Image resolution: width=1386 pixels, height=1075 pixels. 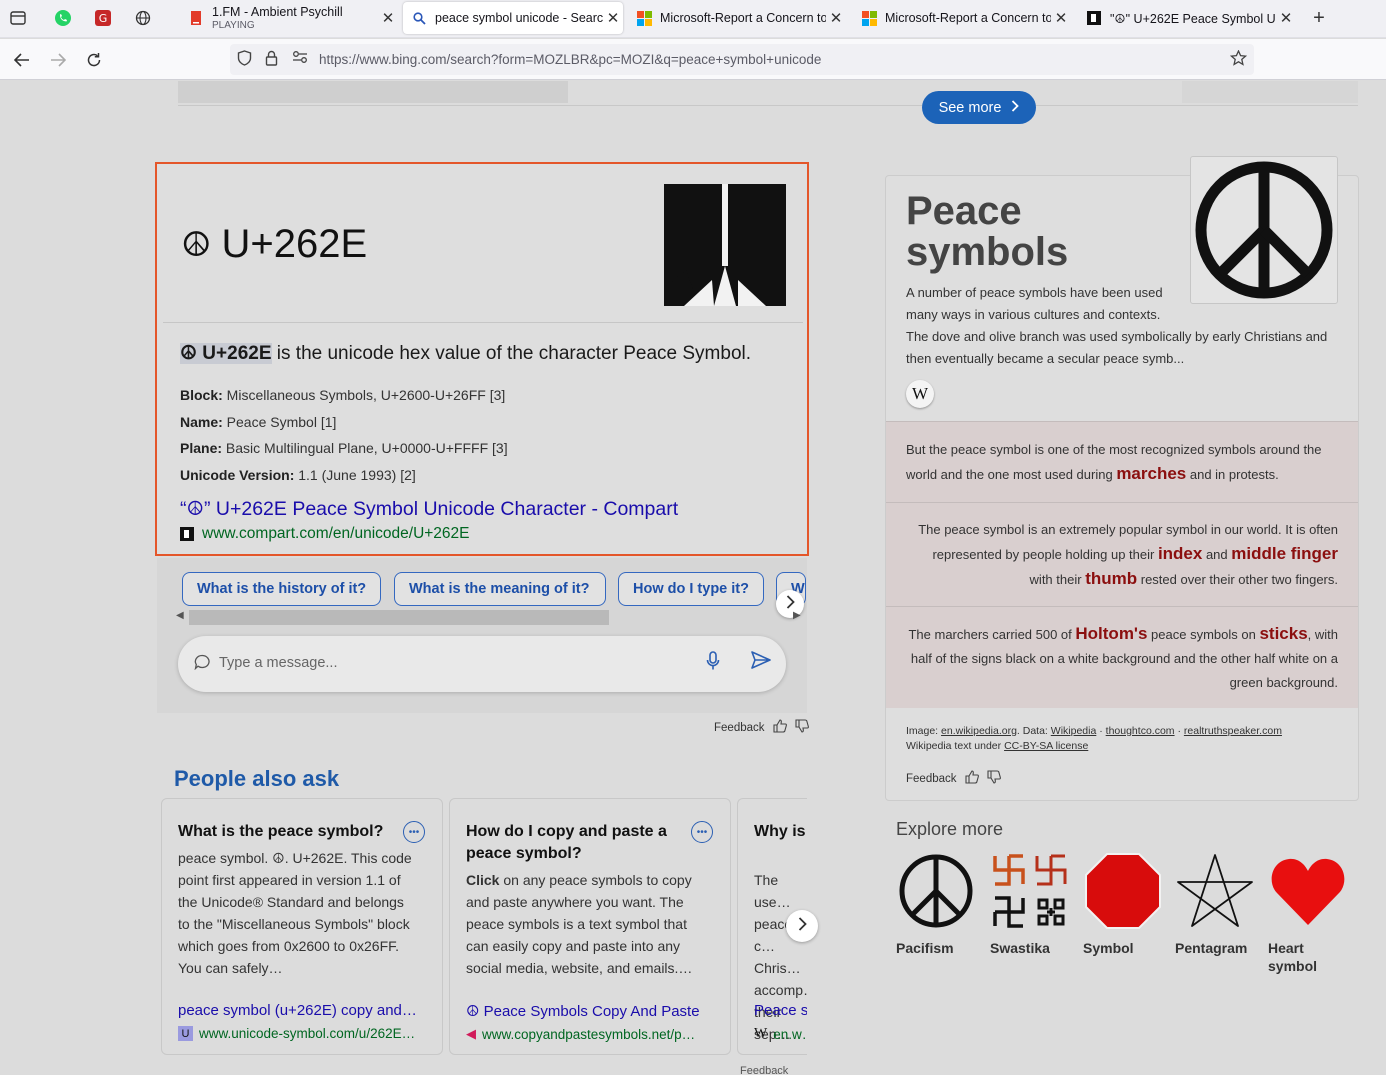 I want to click on paa-source-link: ☮ Peace Symbols Copy And Paste, so click(x=583, y=1011).